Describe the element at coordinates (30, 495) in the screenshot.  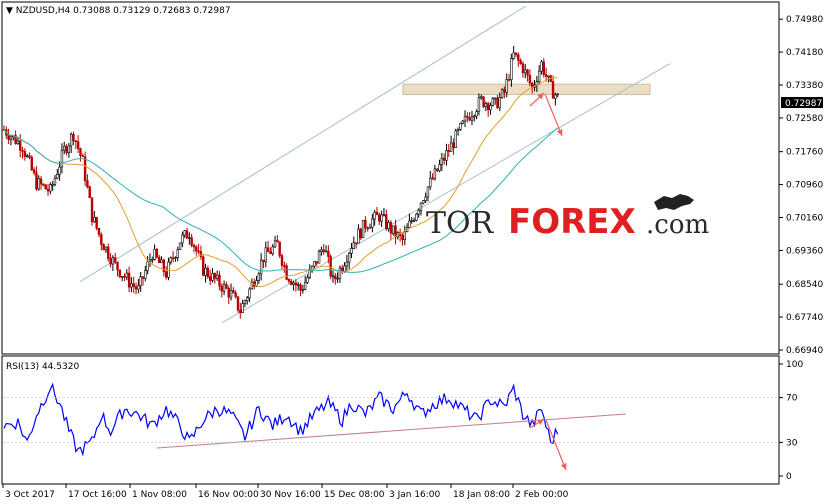
I see `time-tick-label: 3 Oct 2017` at that location.